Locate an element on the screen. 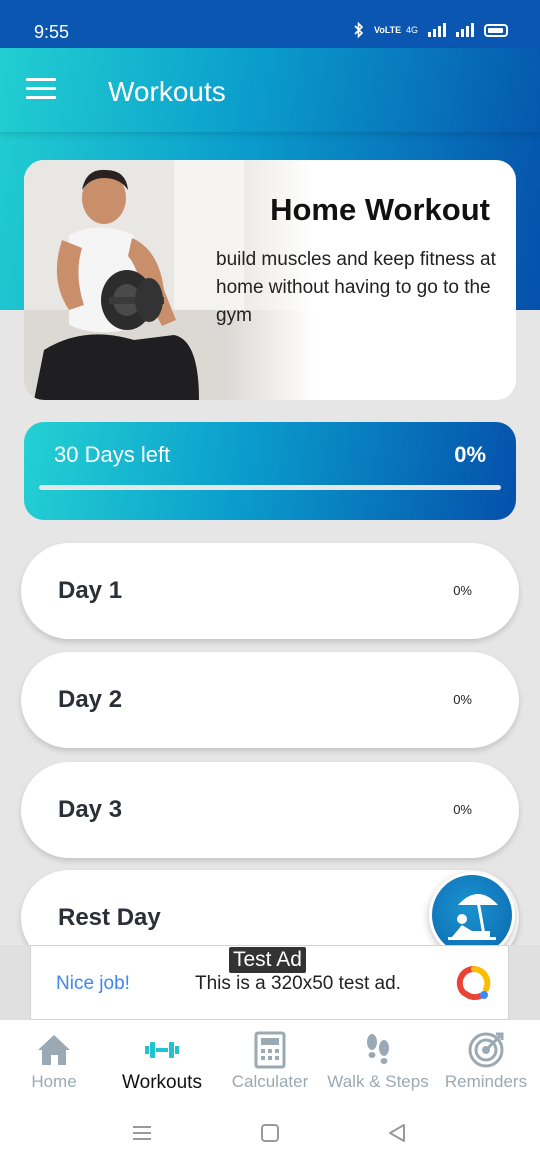 Image resolution: width=540 pixels, height=1170 pixels. ad-body: This is a 320x50 test ad. is located at coordinates (298, 983).